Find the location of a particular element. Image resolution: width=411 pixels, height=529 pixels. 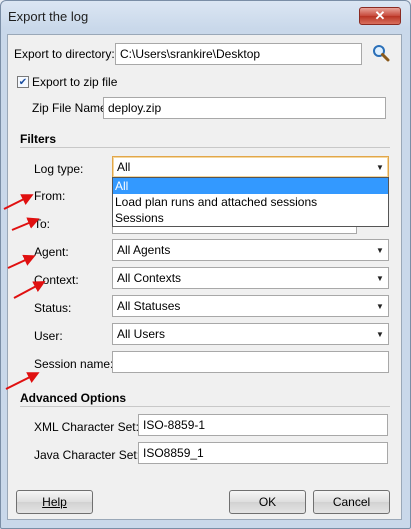

annotation-arrow-from is located at coordinates (18, 202).